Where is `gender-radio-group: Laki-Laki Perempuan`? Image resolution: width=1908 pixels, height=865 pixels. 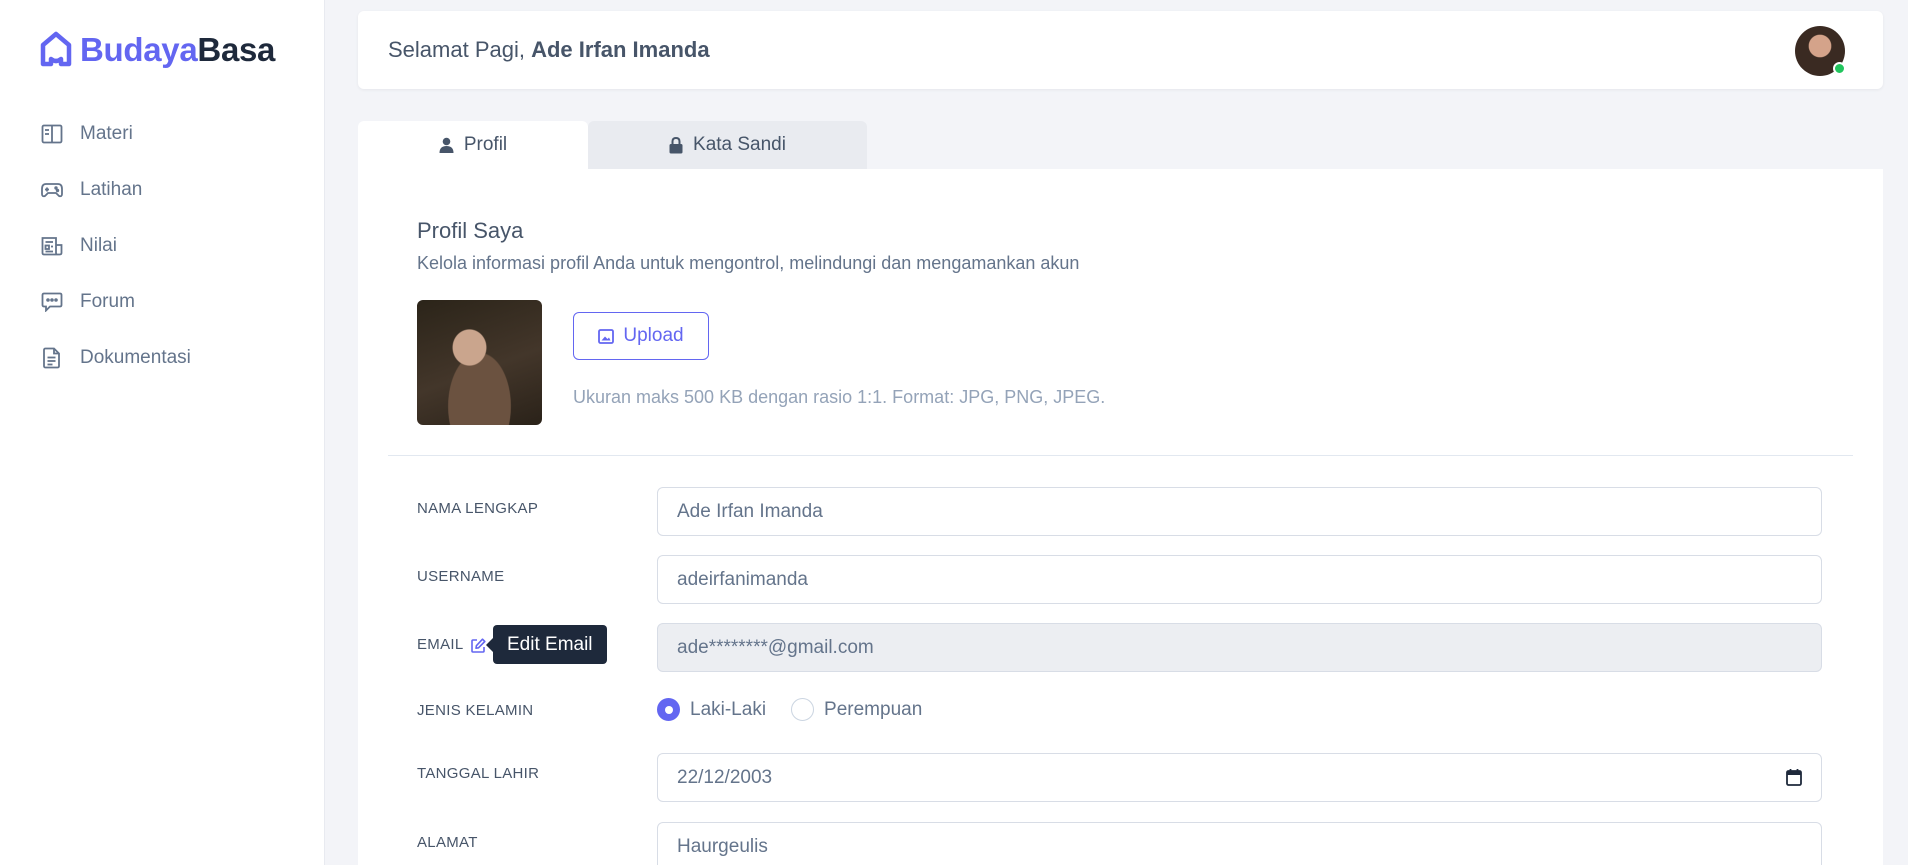
gender-radio-group: Laki-Laki Perempuan is located at coordinates (802, 709).